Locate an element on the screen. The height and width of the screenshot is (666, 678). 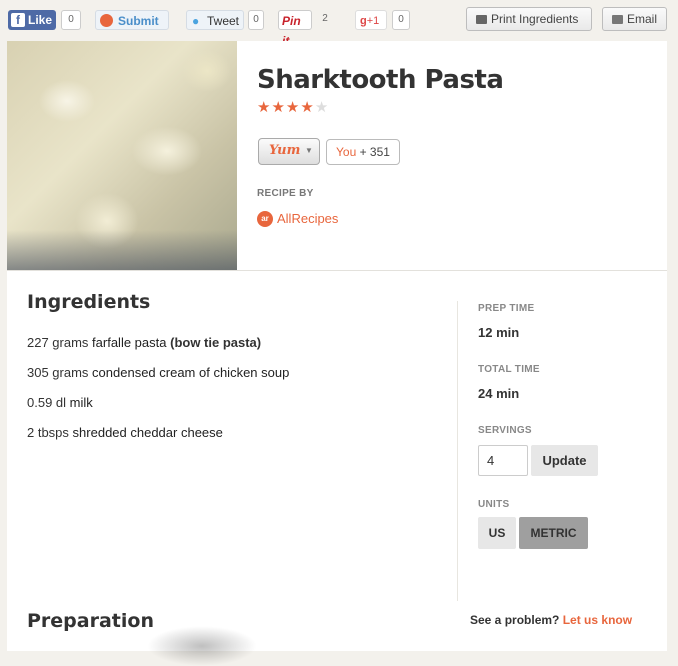
ingredient-item: 227 grams farfalle pasta (bow tie pasta) is located at coordinates (158, 349).